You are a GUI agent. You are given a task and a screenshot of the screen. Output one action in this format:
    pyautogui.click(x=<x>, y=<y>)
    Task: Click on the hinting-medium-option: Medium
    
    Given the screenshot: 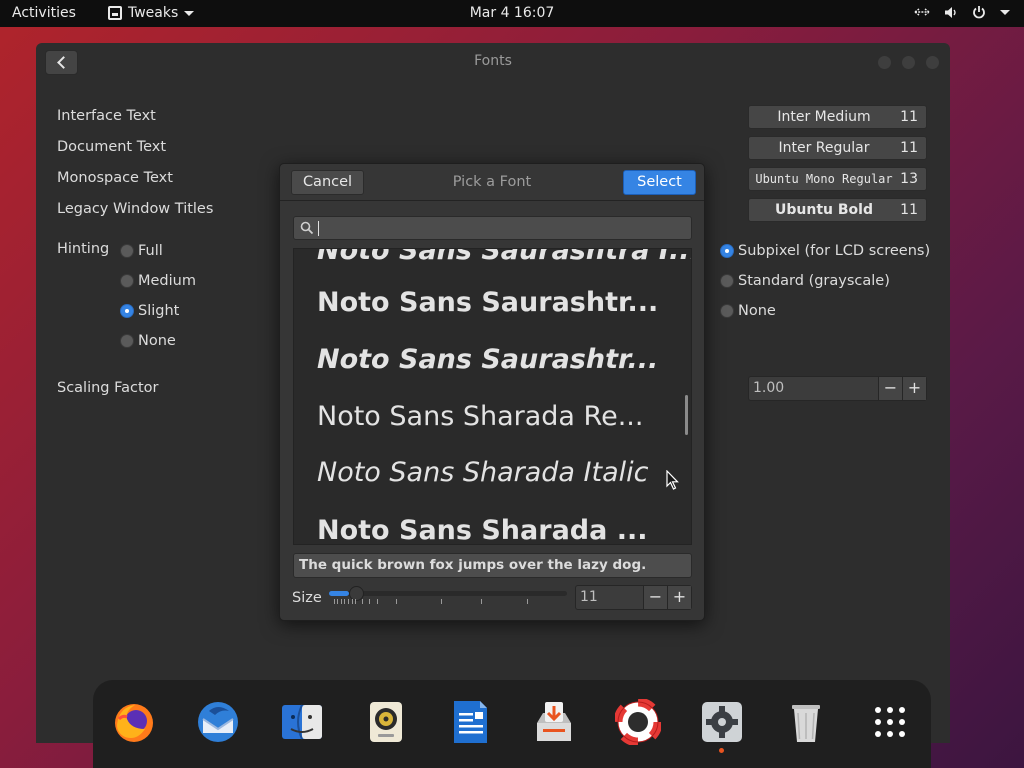 What is the action you would take?
    pyautogui.click(x=158, y=281)
    